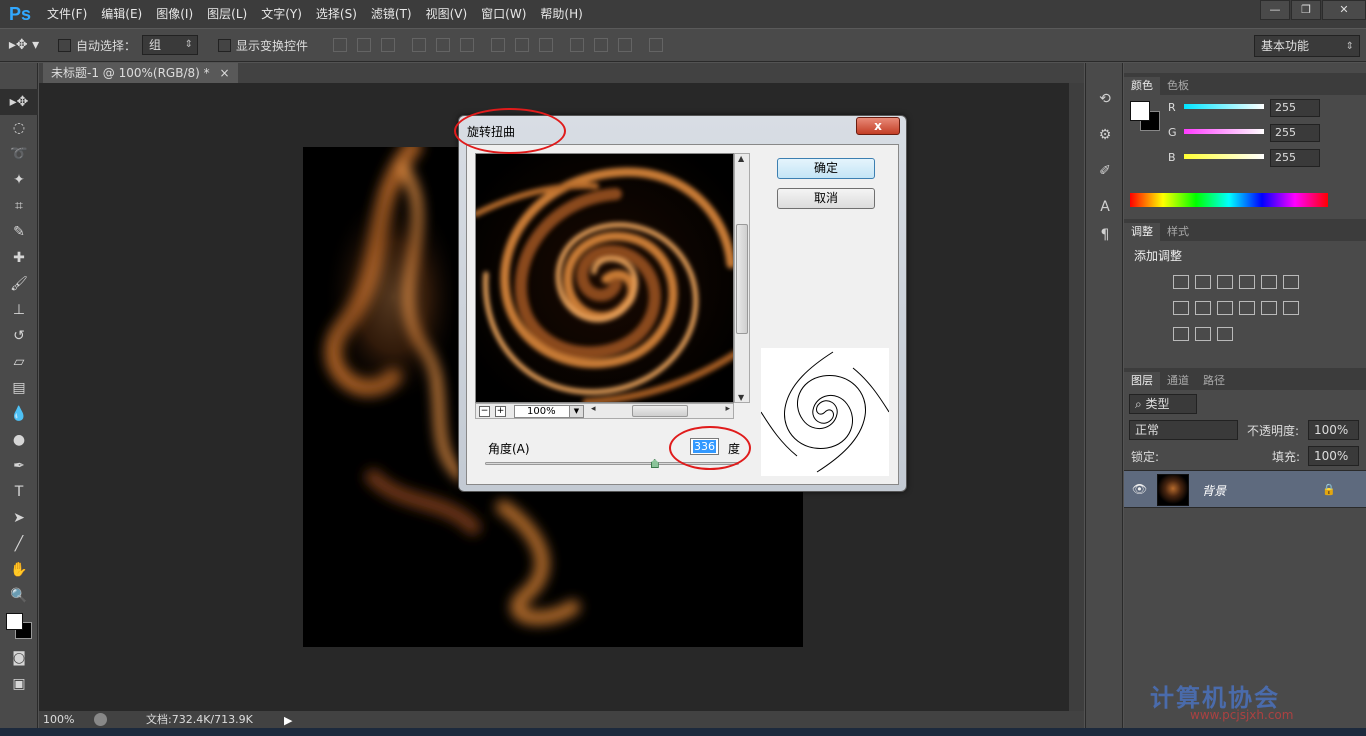 The image size is (1366, 736). Describe the element at coordinates (1163, 404) in the screenshot. I see `layer-filter-dropdown: ⌕ 类型` at that location.